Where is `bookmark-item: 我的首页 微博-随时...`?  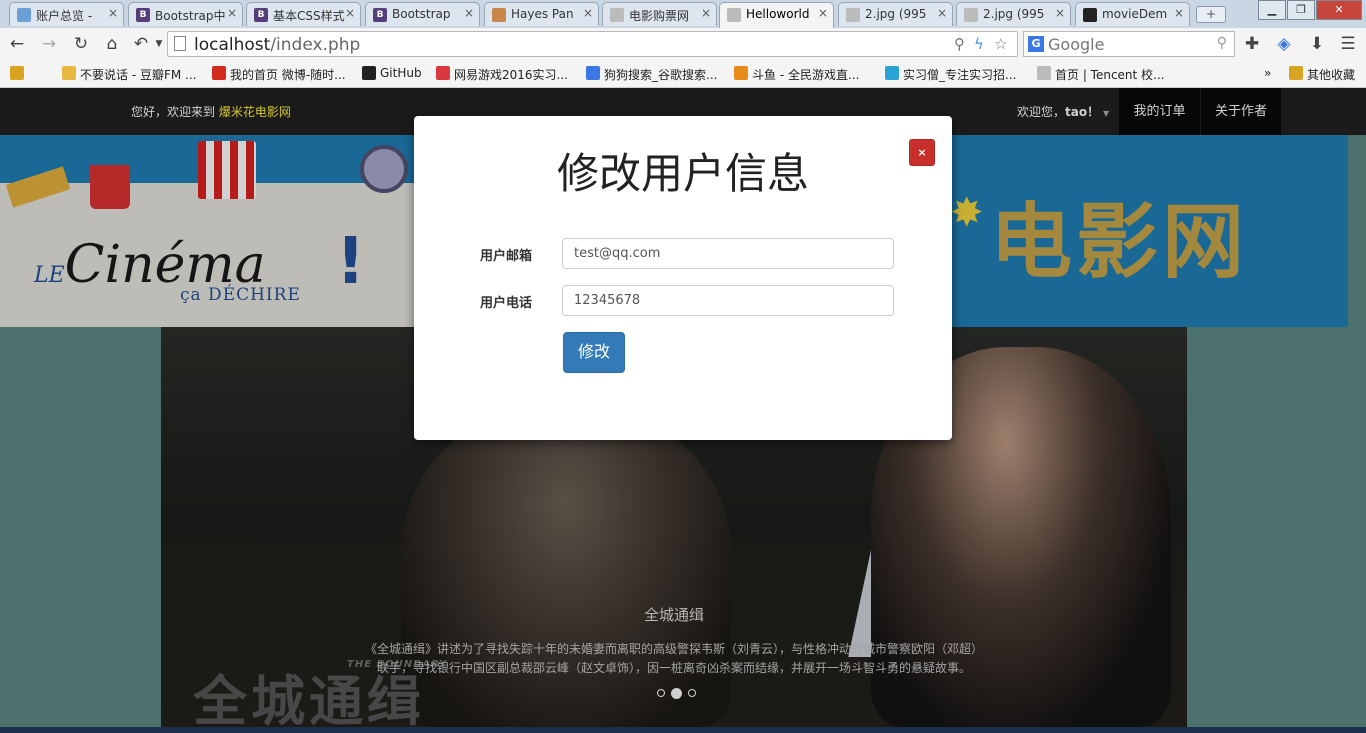 bookmark-item: 我的首页 微博-随时... is located at coordinates (279, 74).